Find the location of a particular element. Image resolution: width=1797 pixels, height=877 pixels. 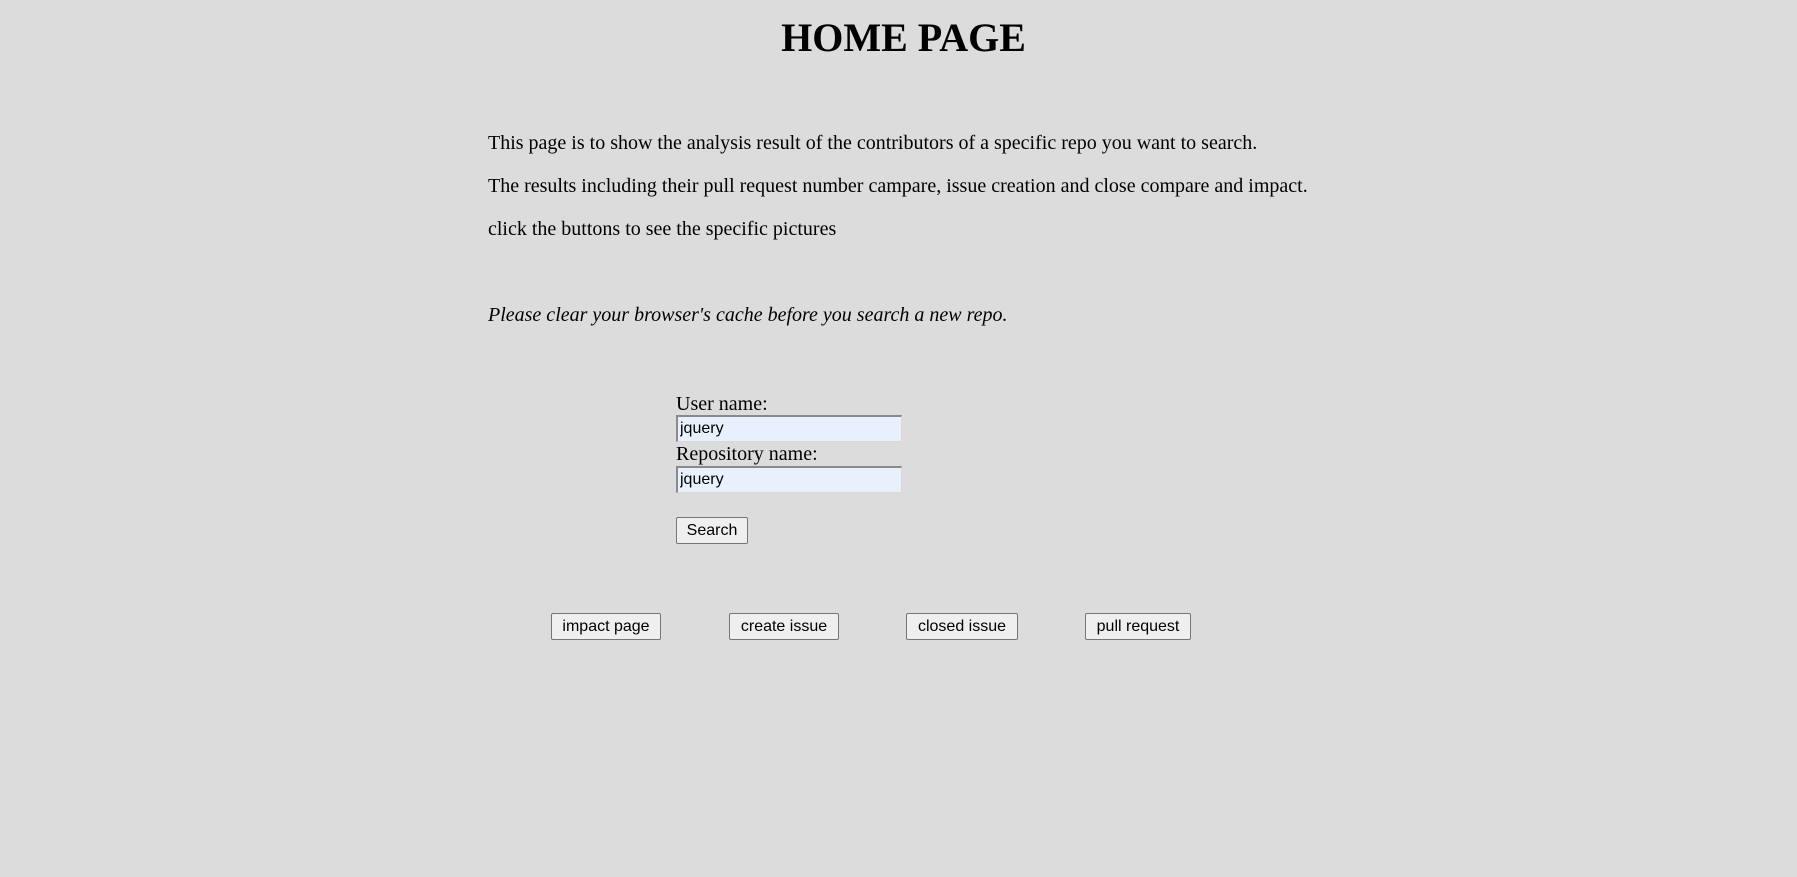

impact-page-button: impact page is located at coordinates (606, 626).